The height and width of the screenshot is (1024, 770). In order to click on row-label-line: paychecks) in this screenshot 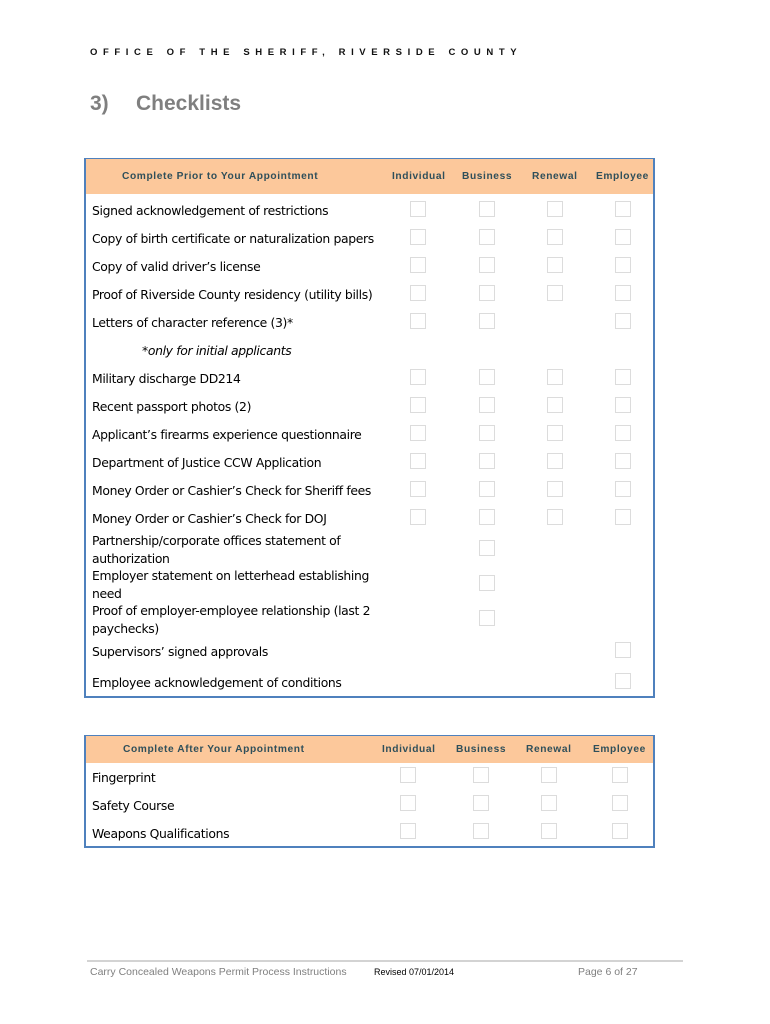, I will do `click(125, 628)`.